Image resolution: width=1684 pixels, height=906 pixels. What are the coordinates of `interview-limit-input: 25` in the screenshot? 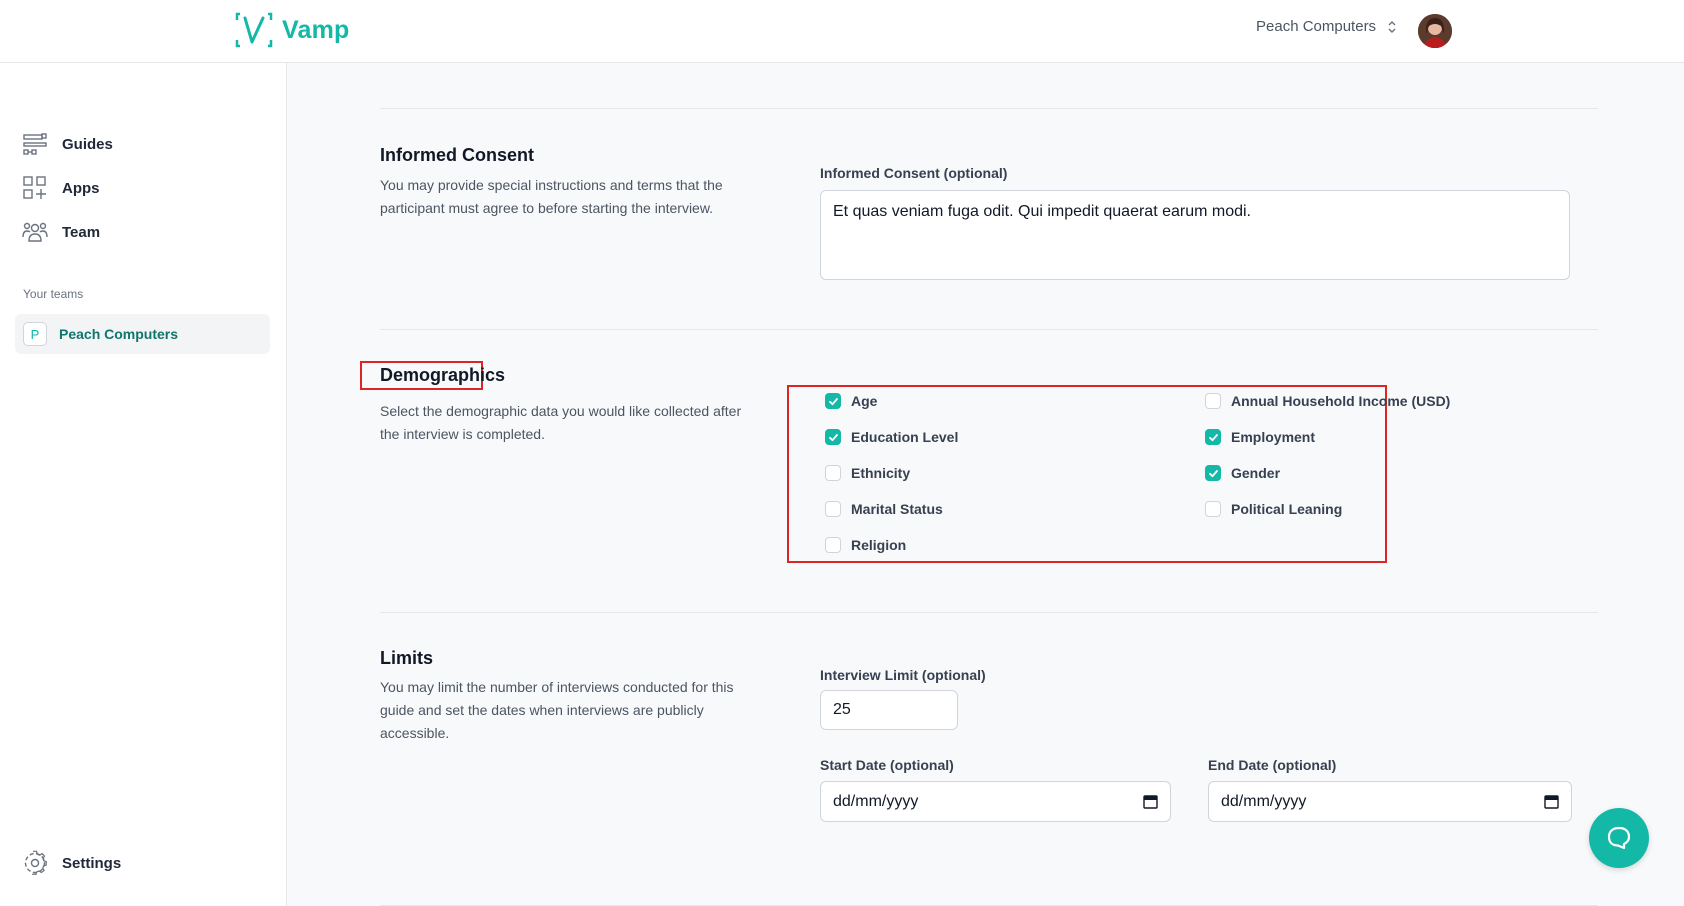 It's located at (889, 710).